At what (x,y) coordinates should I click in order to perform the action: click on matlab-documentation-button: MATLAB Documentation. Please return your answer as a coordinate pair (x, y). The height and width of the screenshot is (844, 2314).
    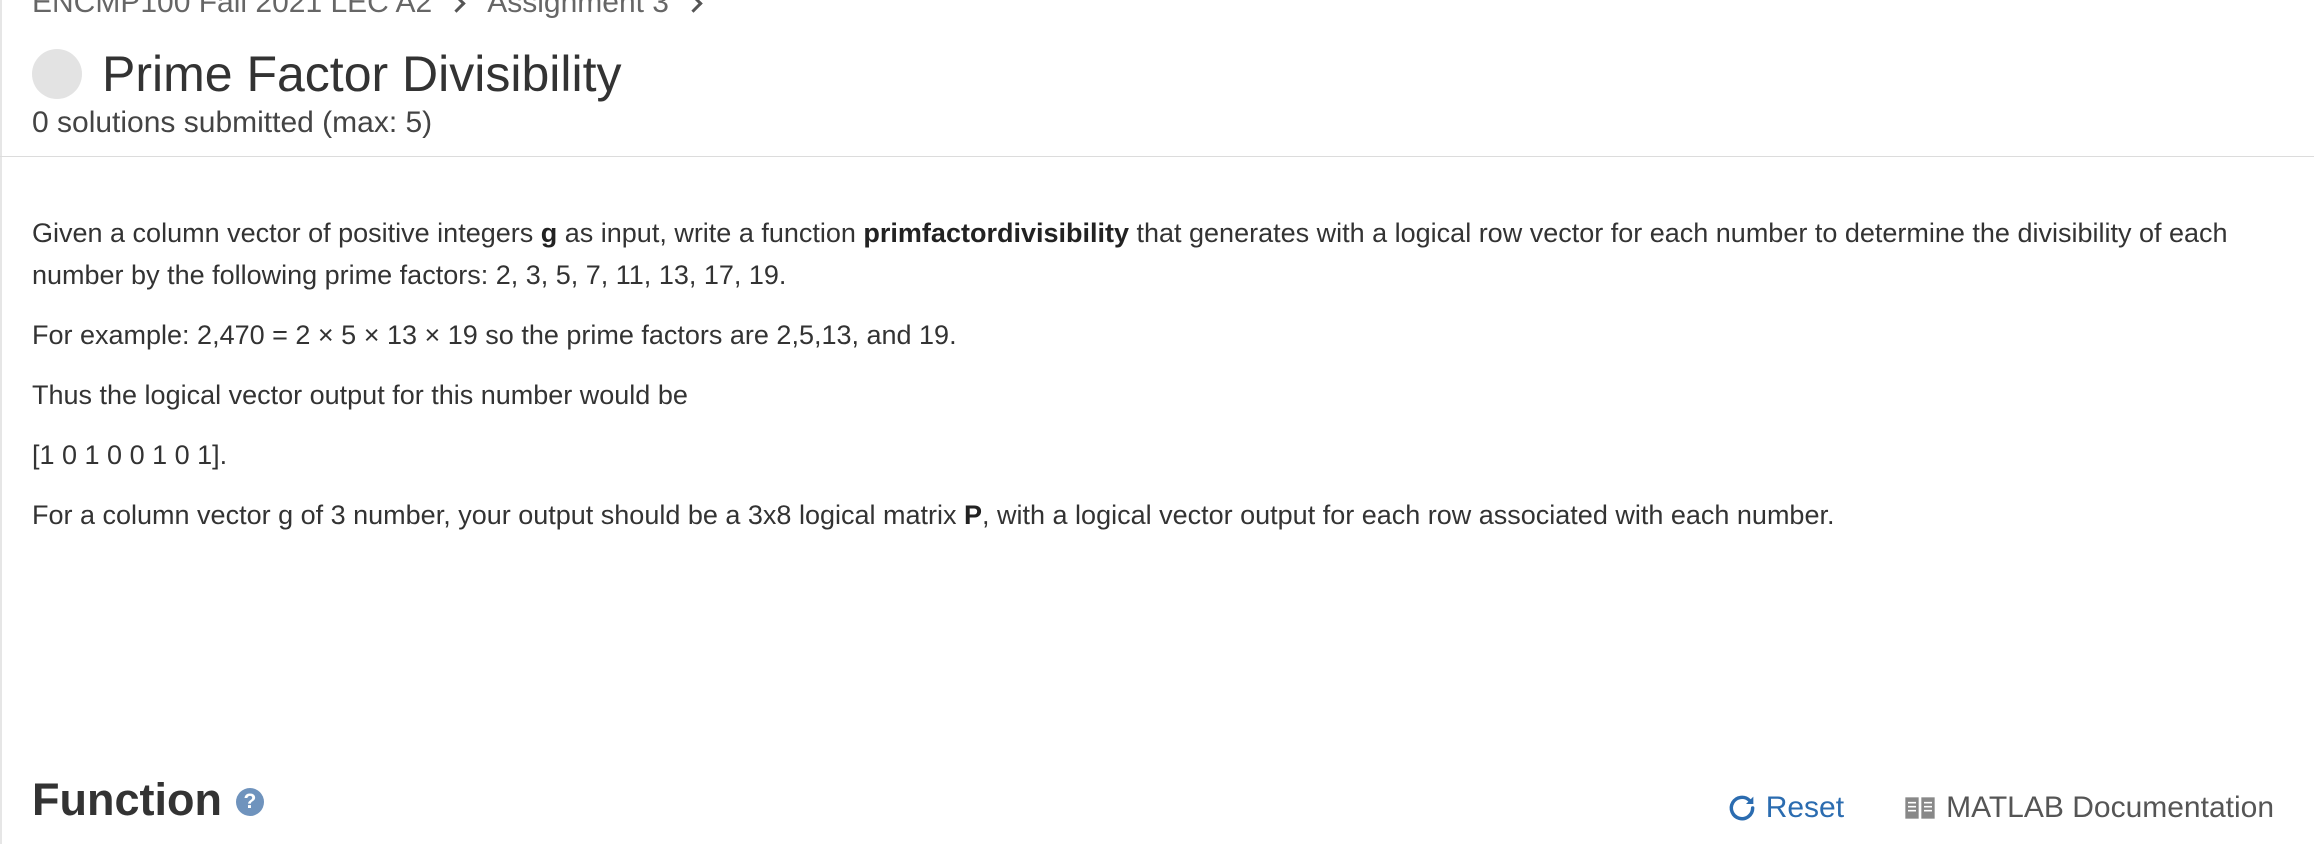
    Looking at the image, I should click on (2089, 808).